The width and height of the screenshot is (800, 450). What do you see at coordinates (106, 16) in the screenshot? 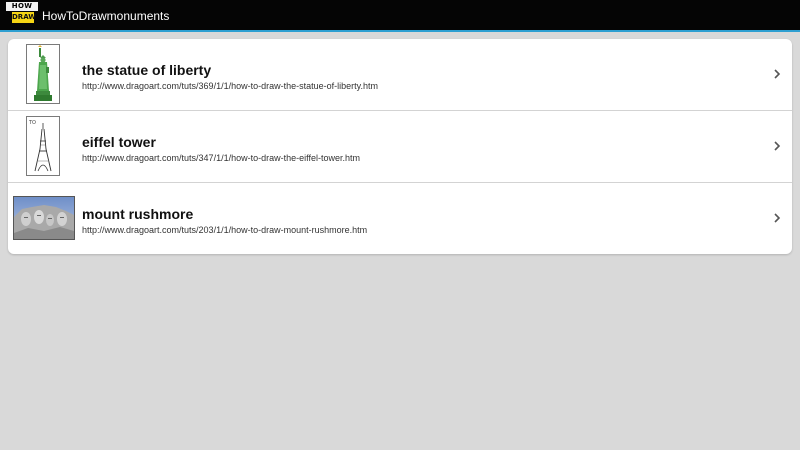
I see `app-title: HowToDrawmonuments` at bounding box center [106, 16].